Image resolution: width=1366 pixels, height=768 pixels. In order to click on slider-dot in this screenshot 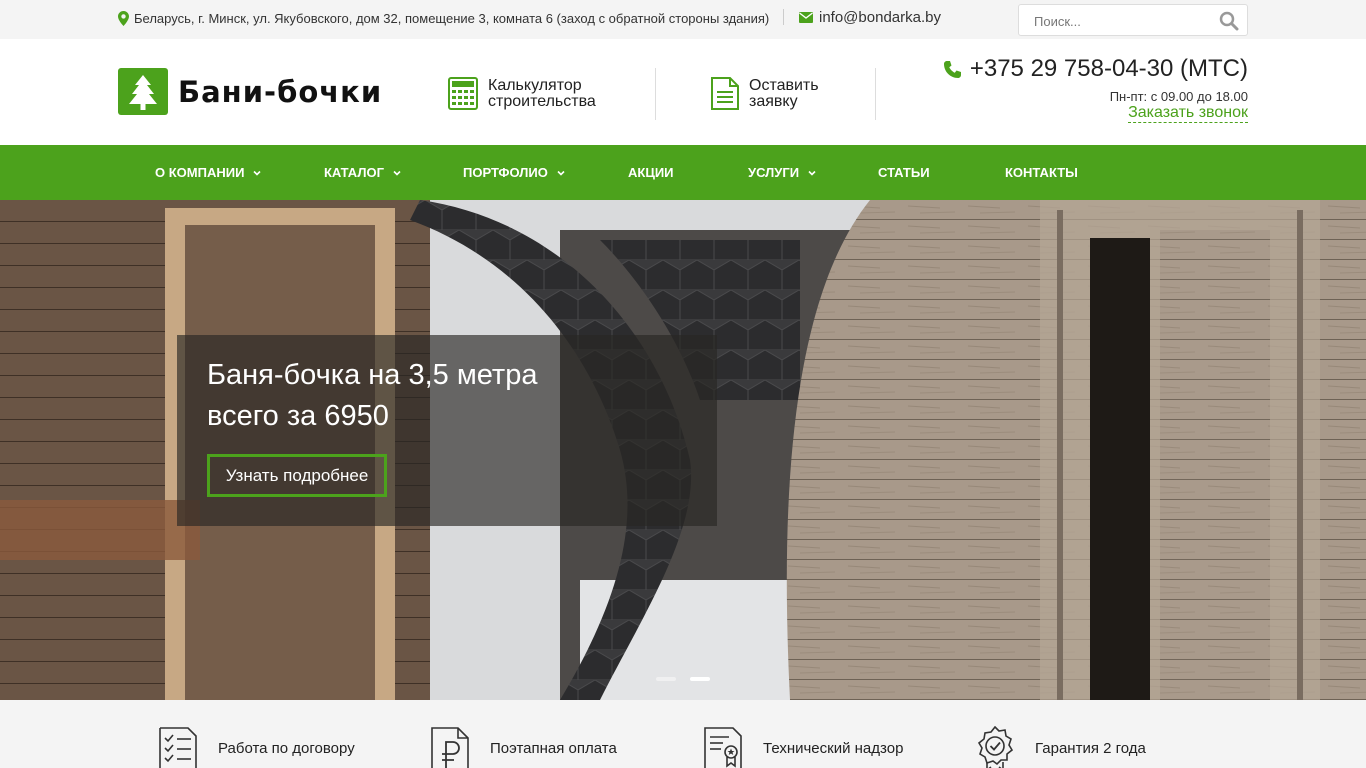, I will do `click(666, 679)`.